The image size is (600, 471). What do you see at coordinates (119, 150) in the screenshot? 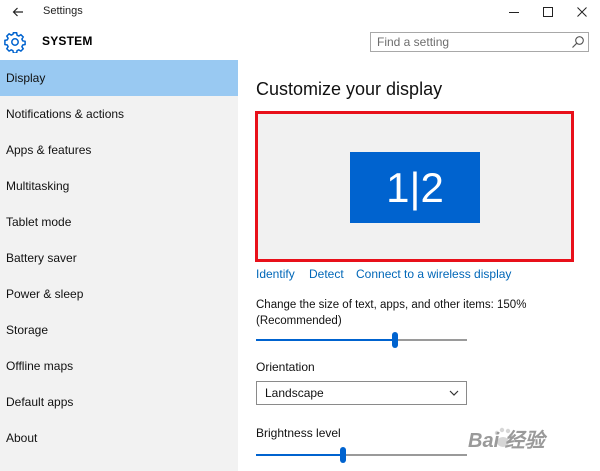
I see `sidebar-item-apps-features: Apps & features` at bounding box center [119, 150].